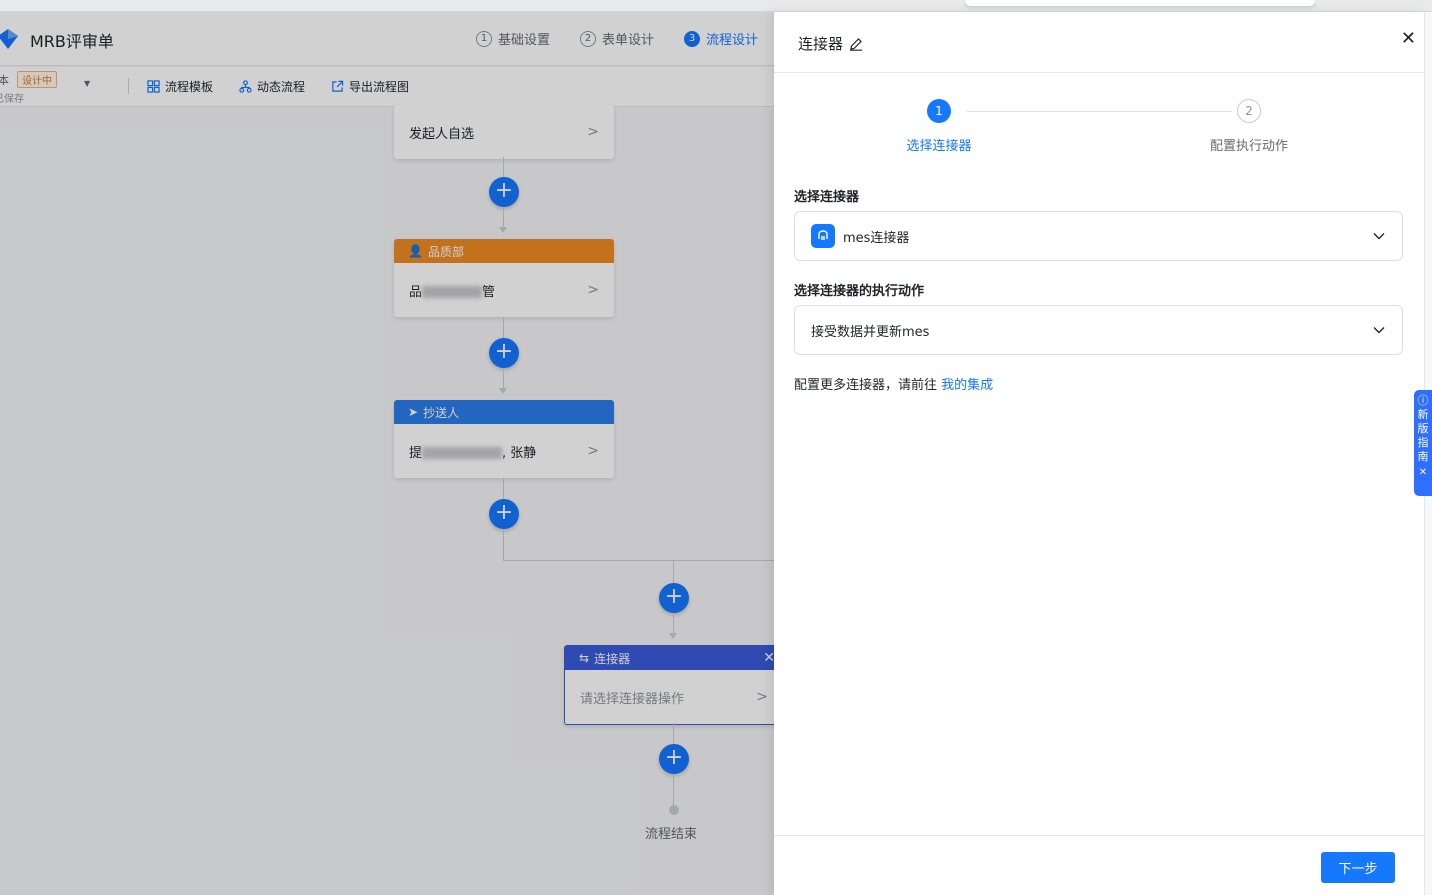 The image size is (1432, 895). I want to click on wizard-step-label: 配置执行动作, so click(1248, 146).